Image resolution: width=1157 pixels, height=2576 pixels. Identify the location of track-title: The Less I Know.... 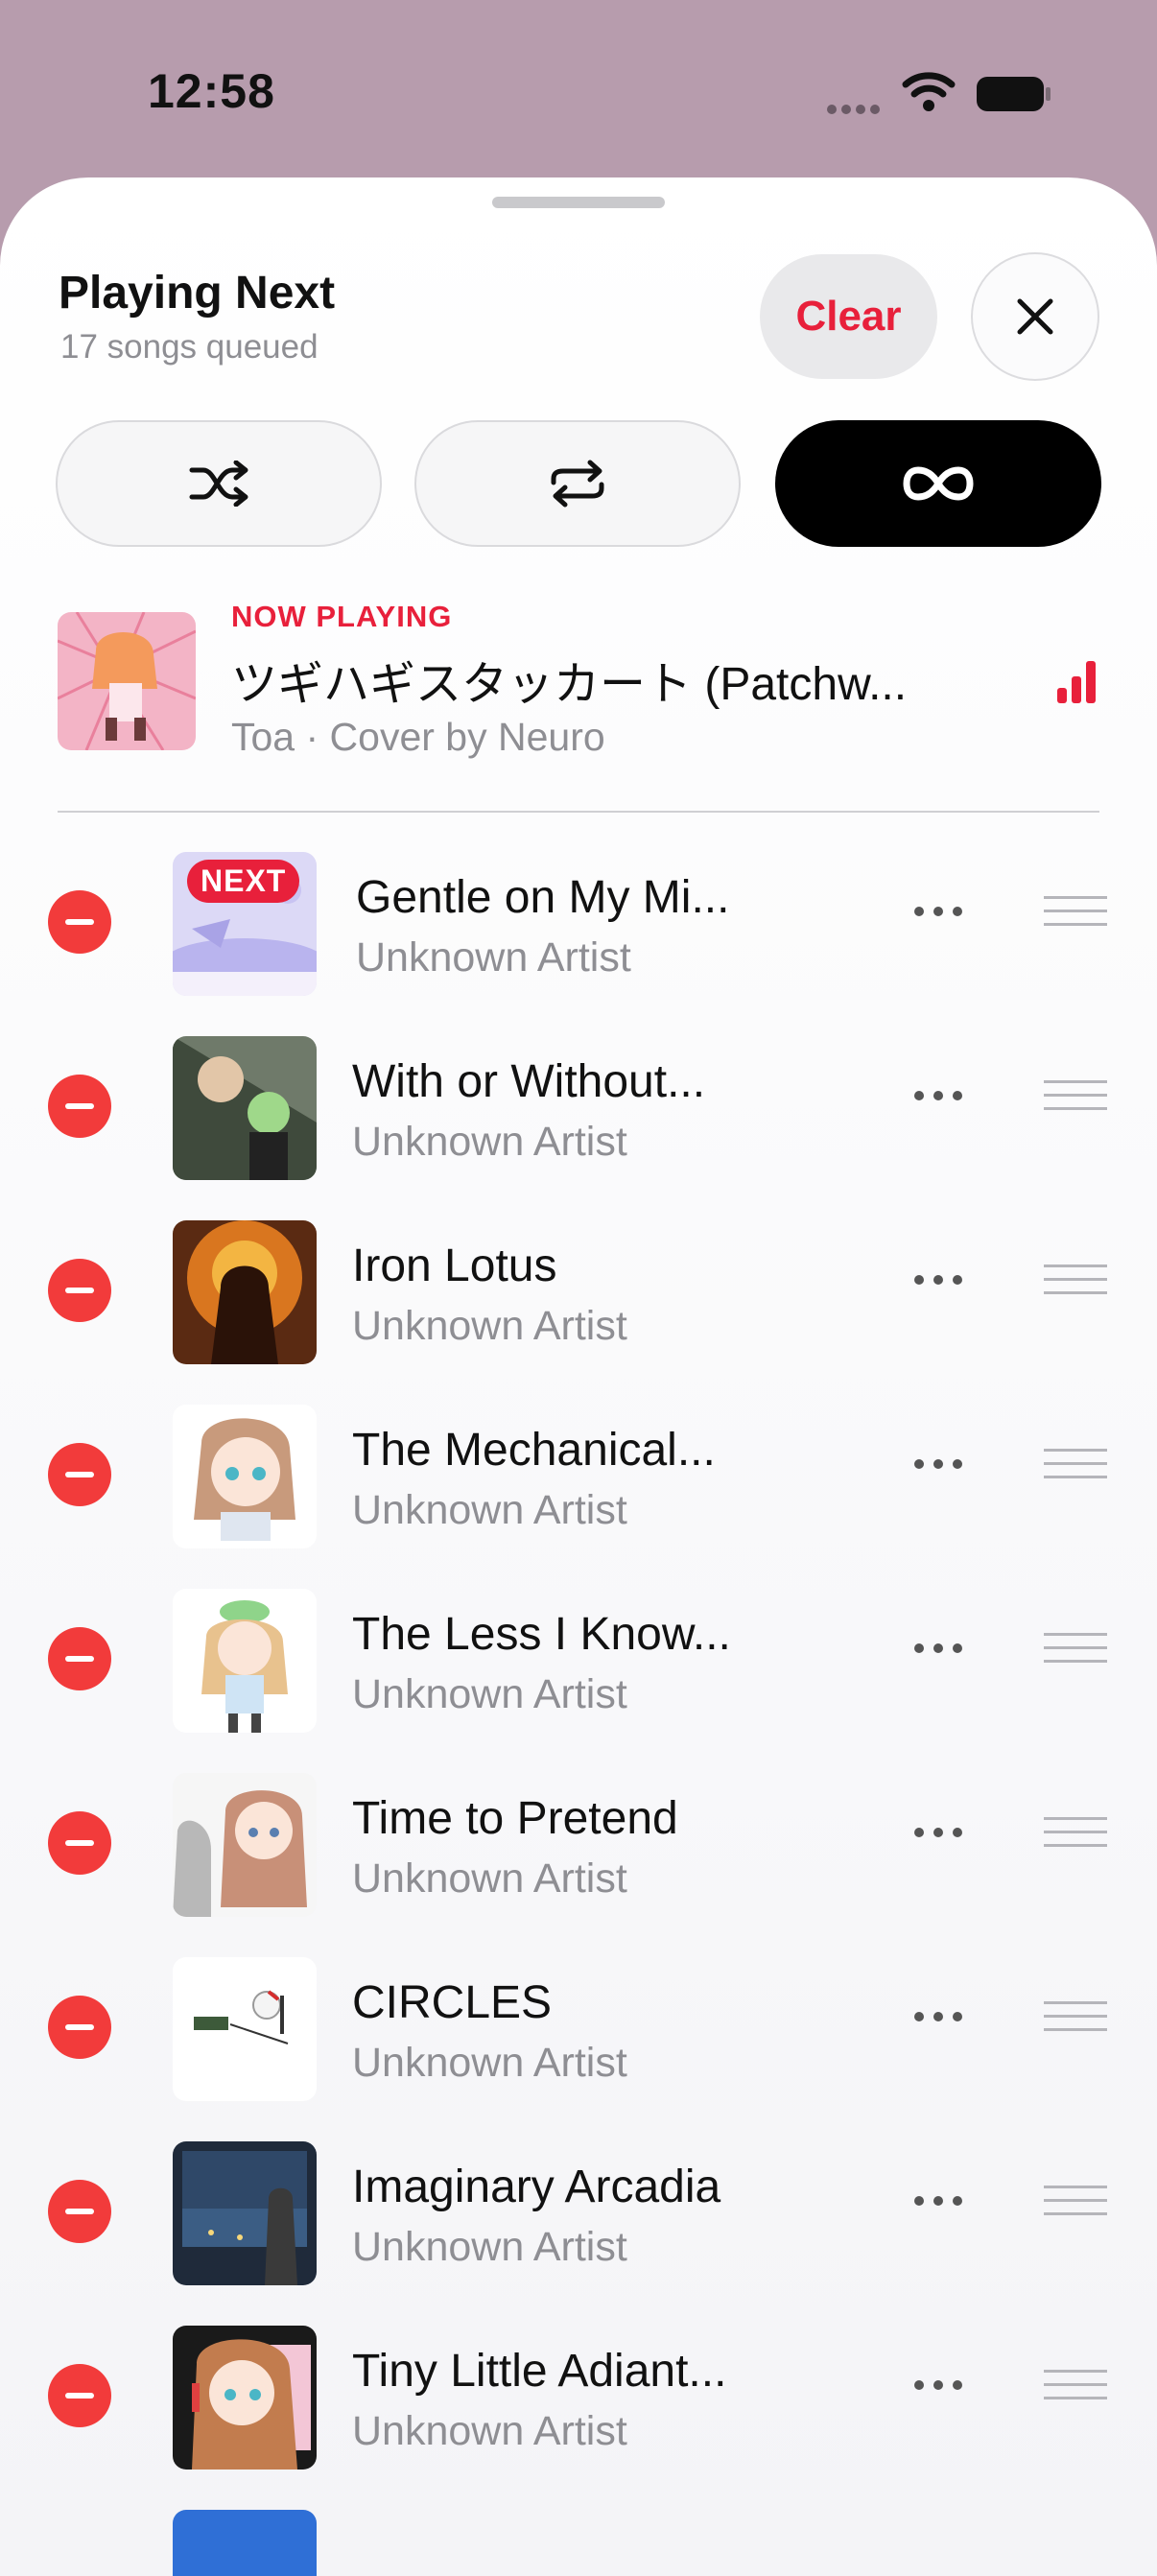
(541, 1635).